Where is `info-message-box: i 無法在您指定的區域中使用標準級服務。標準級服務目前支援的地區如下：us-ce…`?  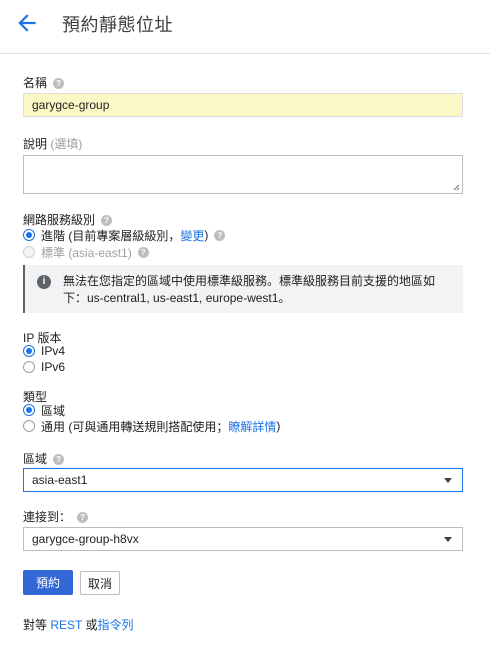 info-message-box: i 無法在您指定的區域中使用標準級服務。標準級服務目前支援的地區如下：us-ce… is located at coordinates (243, 289).